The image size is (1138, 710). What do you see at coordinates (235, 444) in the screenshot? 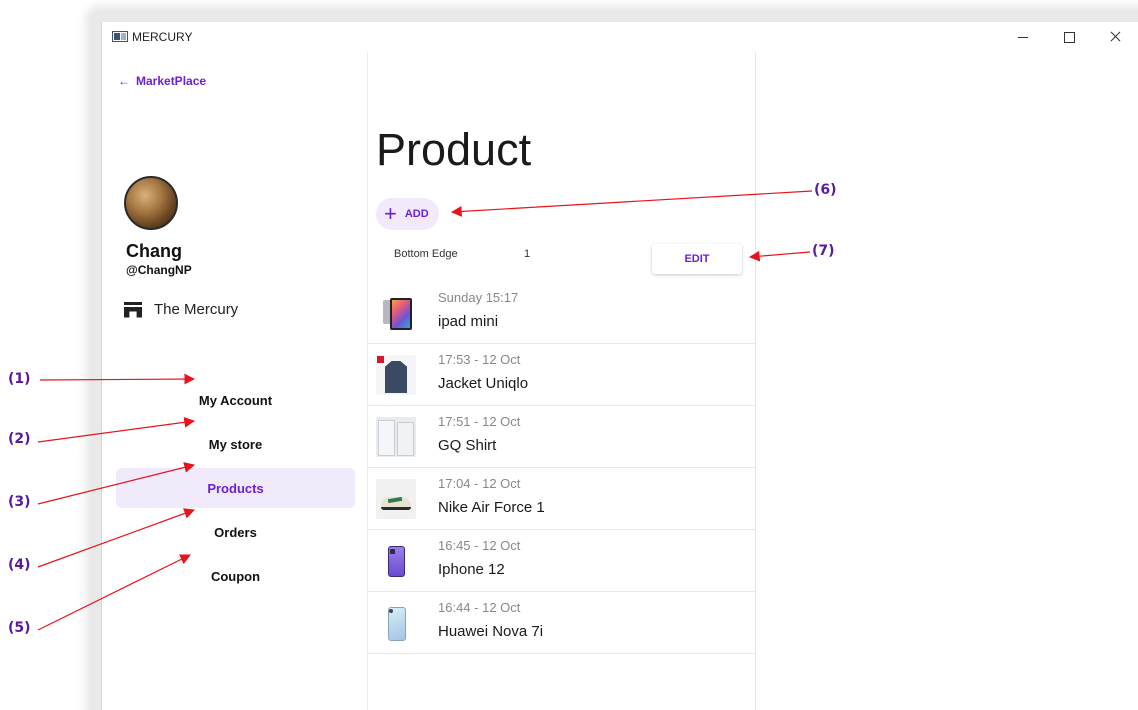
I see `sidebar-item-my-store: My store` at bounding box center [235, 444].